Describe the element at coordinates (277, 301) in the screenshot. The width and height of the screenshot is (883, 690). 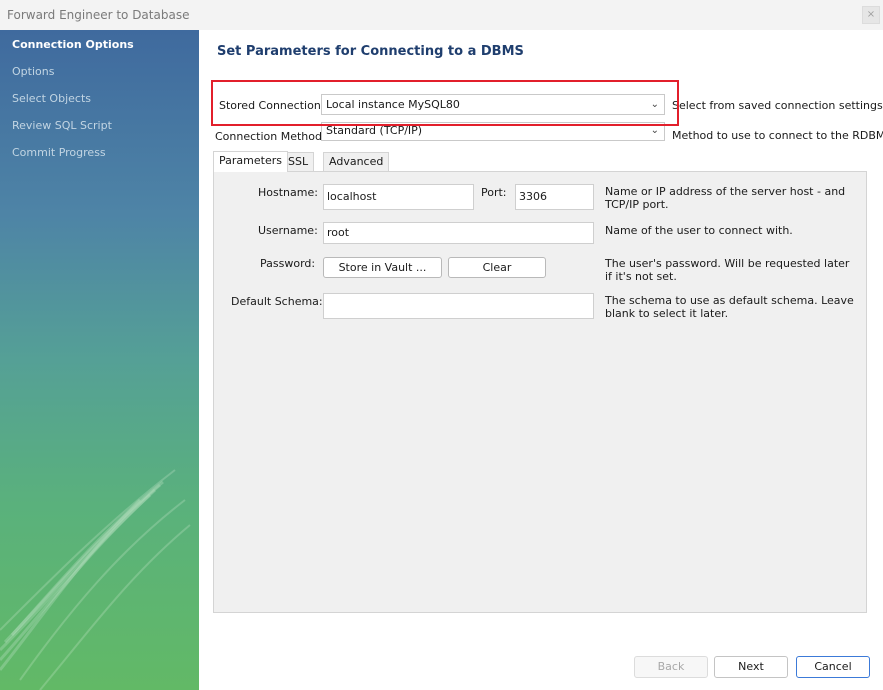
I see `default-schema-label: Default Schema:` at that location.